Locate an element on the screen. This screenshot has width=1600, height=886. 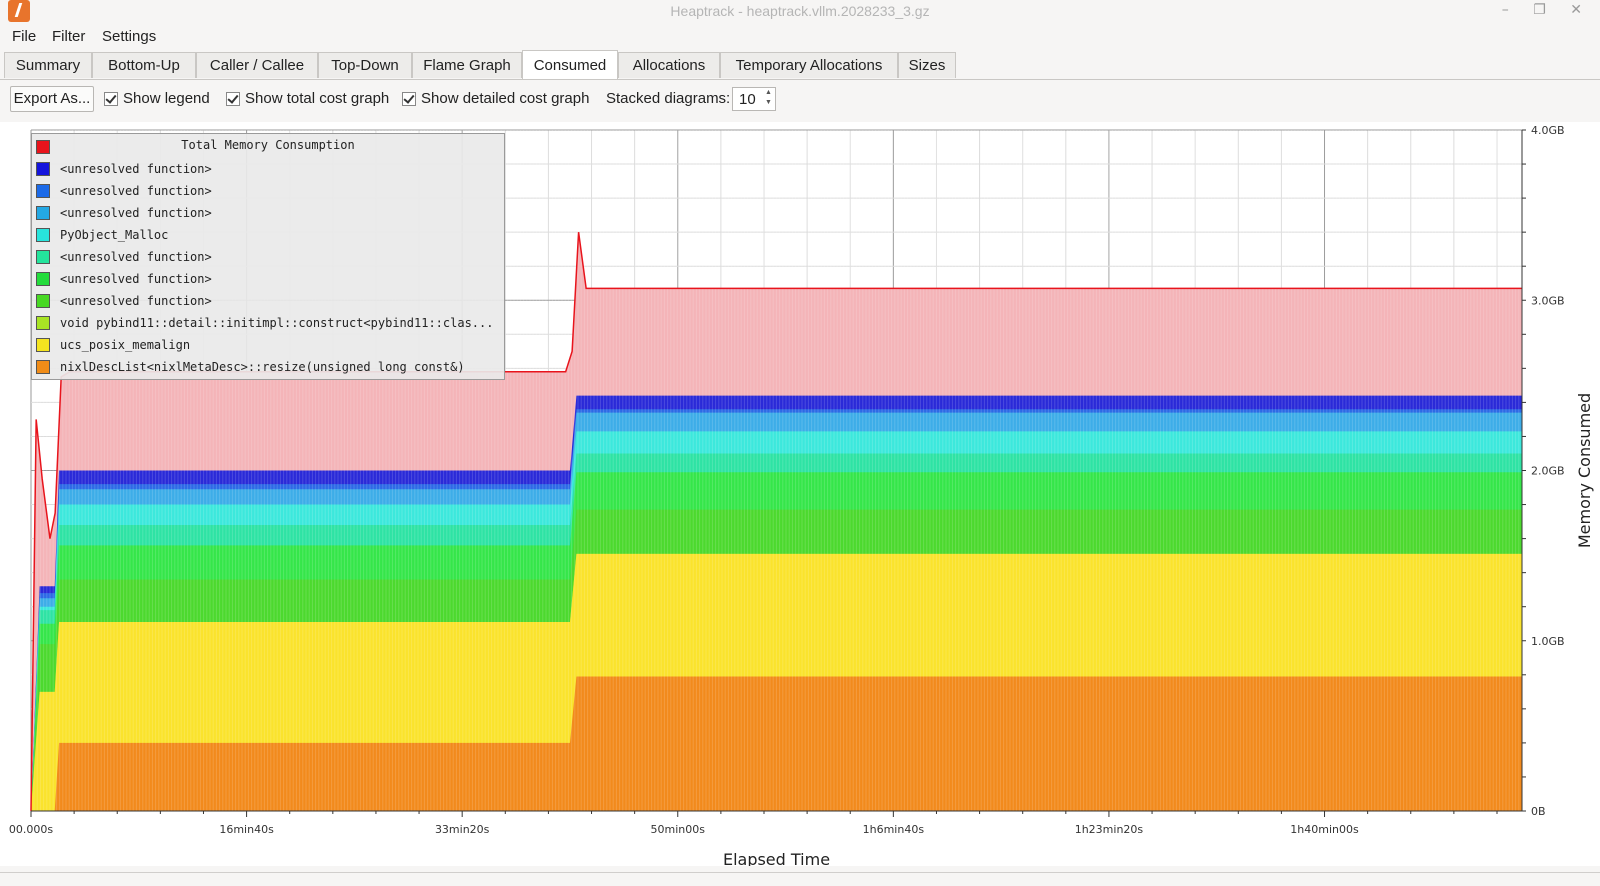
tab-temporary-allocations: Temporary Allocations is located at coordinates (809, 65).